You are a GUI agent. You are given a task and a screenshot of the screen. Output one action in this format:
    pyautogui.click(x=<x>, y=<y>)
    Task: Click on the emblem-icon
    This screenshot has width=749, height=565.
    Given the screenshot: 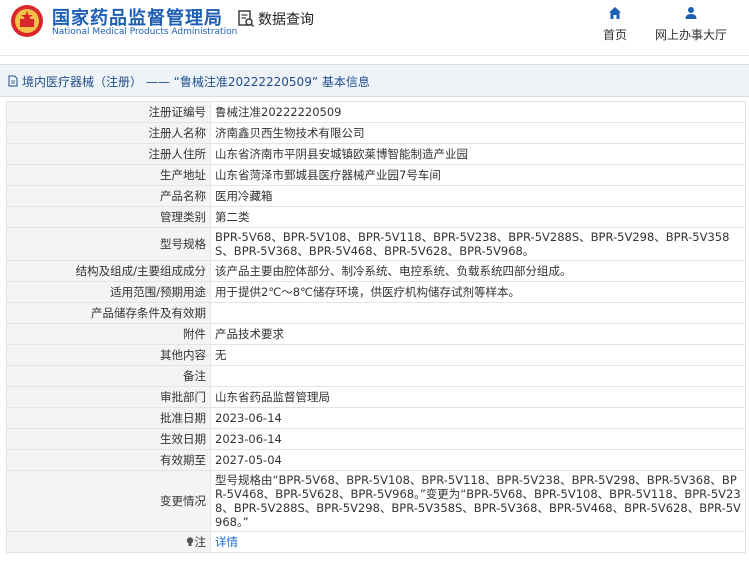 What is the action you would take?
    pyautogui.click(x=27, y=21)
    